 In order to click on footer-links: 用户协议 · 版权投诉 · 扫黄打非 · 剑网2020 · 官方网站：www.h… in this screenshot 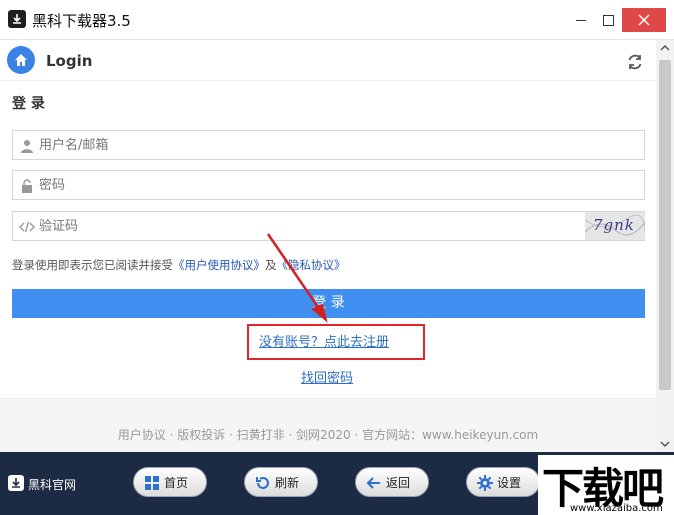, I will do `click(328, 435)`.